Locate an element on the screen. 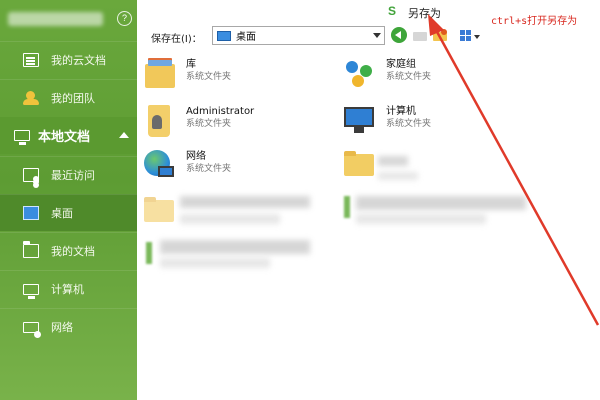 The width and height of the screenshot is (600, 400). file-item-library: 库 系统文件夹 is located at coordinates (187, 74).